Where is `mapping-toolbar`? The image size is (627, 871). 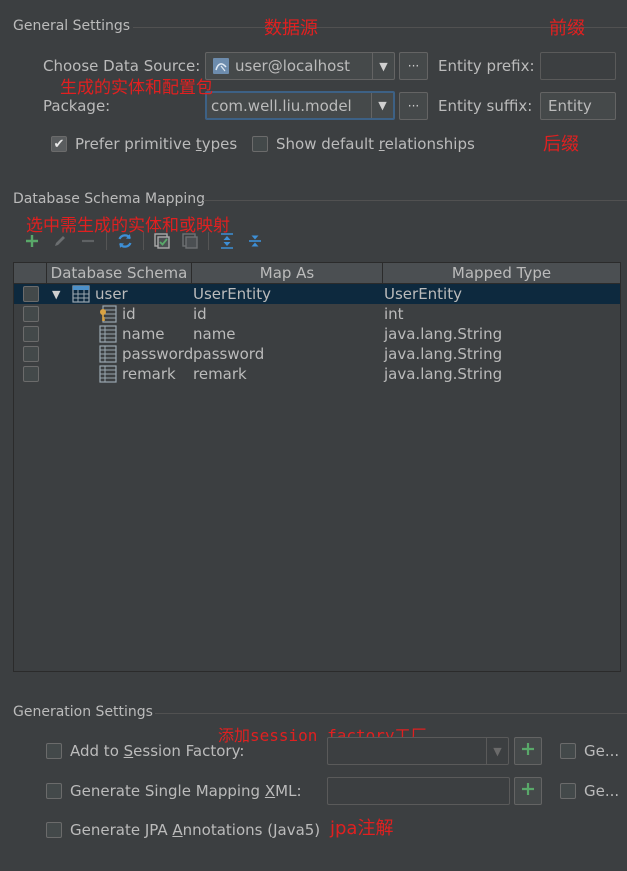 mapping-toolbar is located at coordinates (143, 241).